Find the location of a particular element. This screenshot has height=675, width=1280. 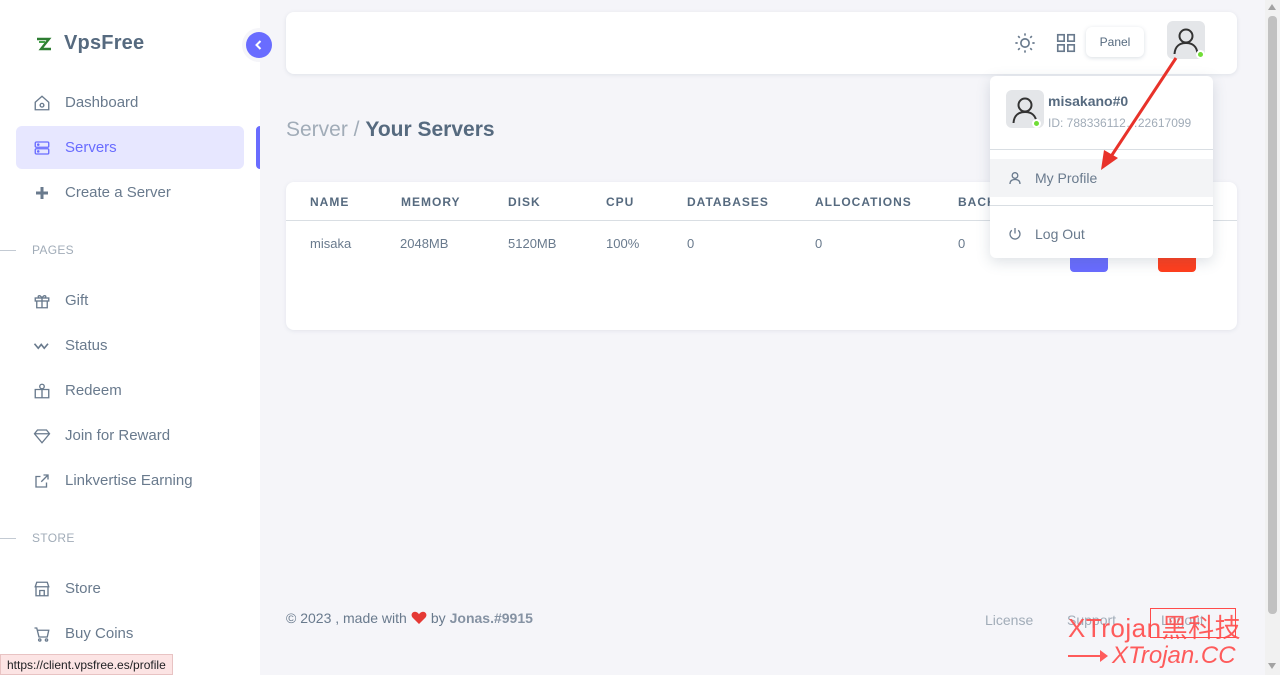

scrollbar-thumb is located at coordinates (1272, 315).